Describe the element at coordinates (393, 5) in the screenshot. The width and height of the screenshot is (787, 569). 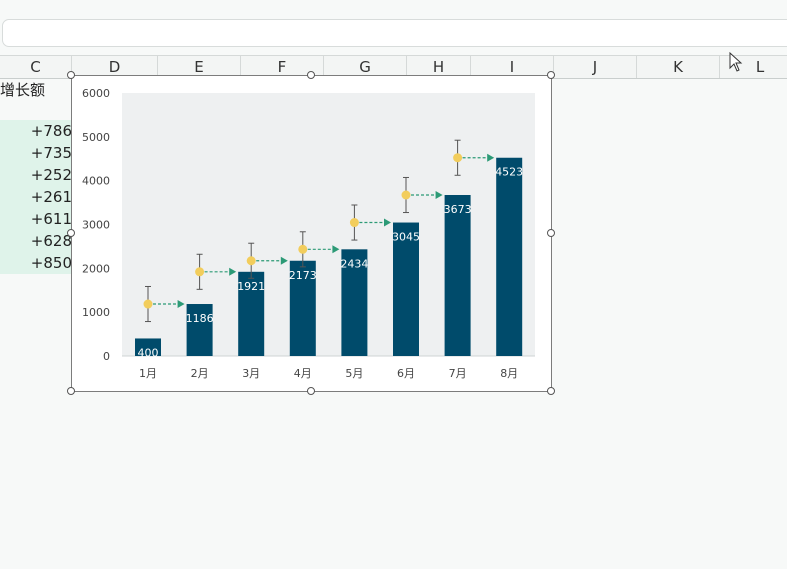
I see `ribbon-strip` at that location.